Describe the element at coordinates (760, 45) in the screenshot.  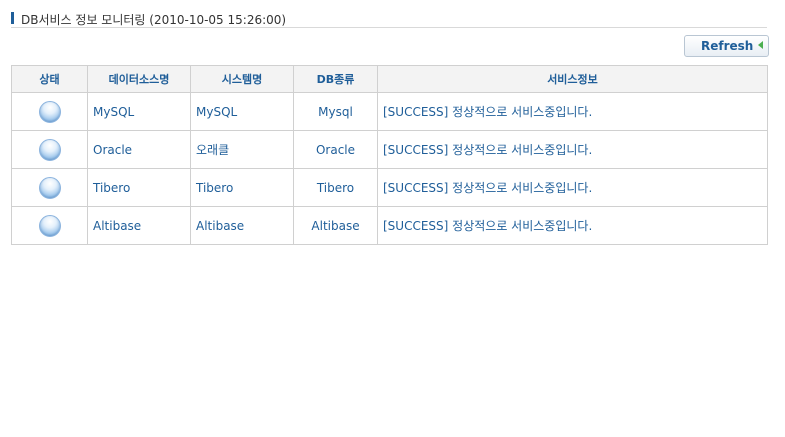
I see `arrow-left-icon` at that location.